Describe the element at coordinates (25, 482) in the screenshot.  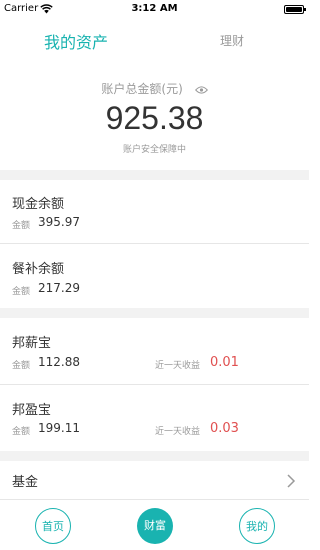
I see `row-title: 基金` at that location.